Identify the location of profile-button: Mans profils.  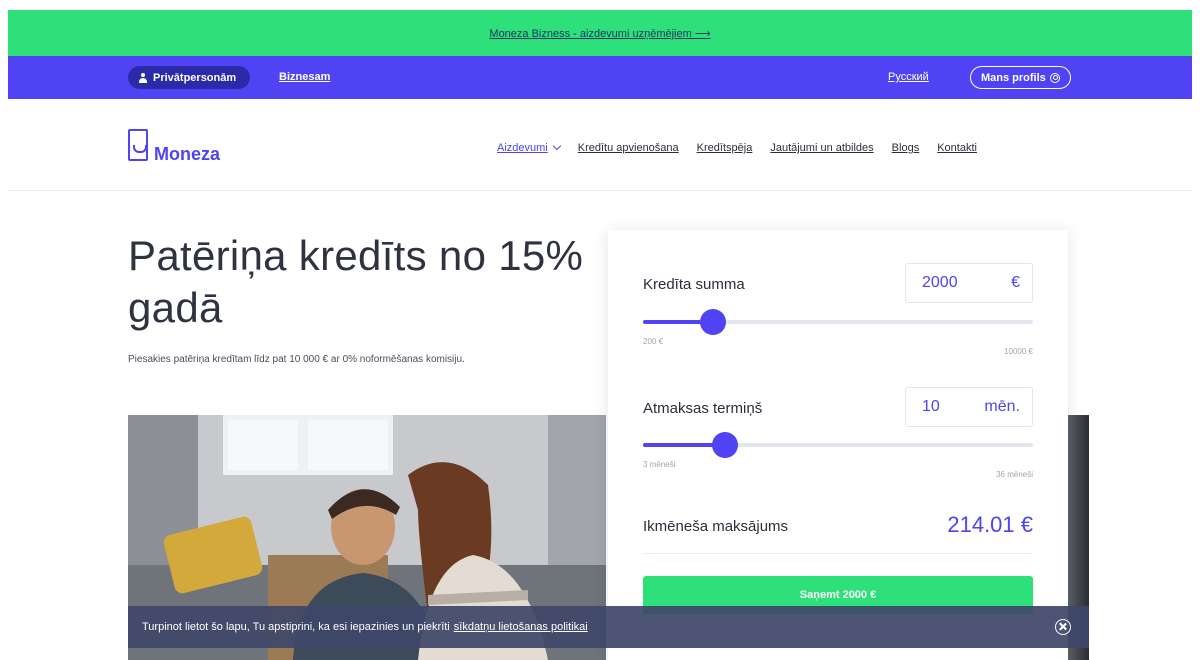
(1020, 77).